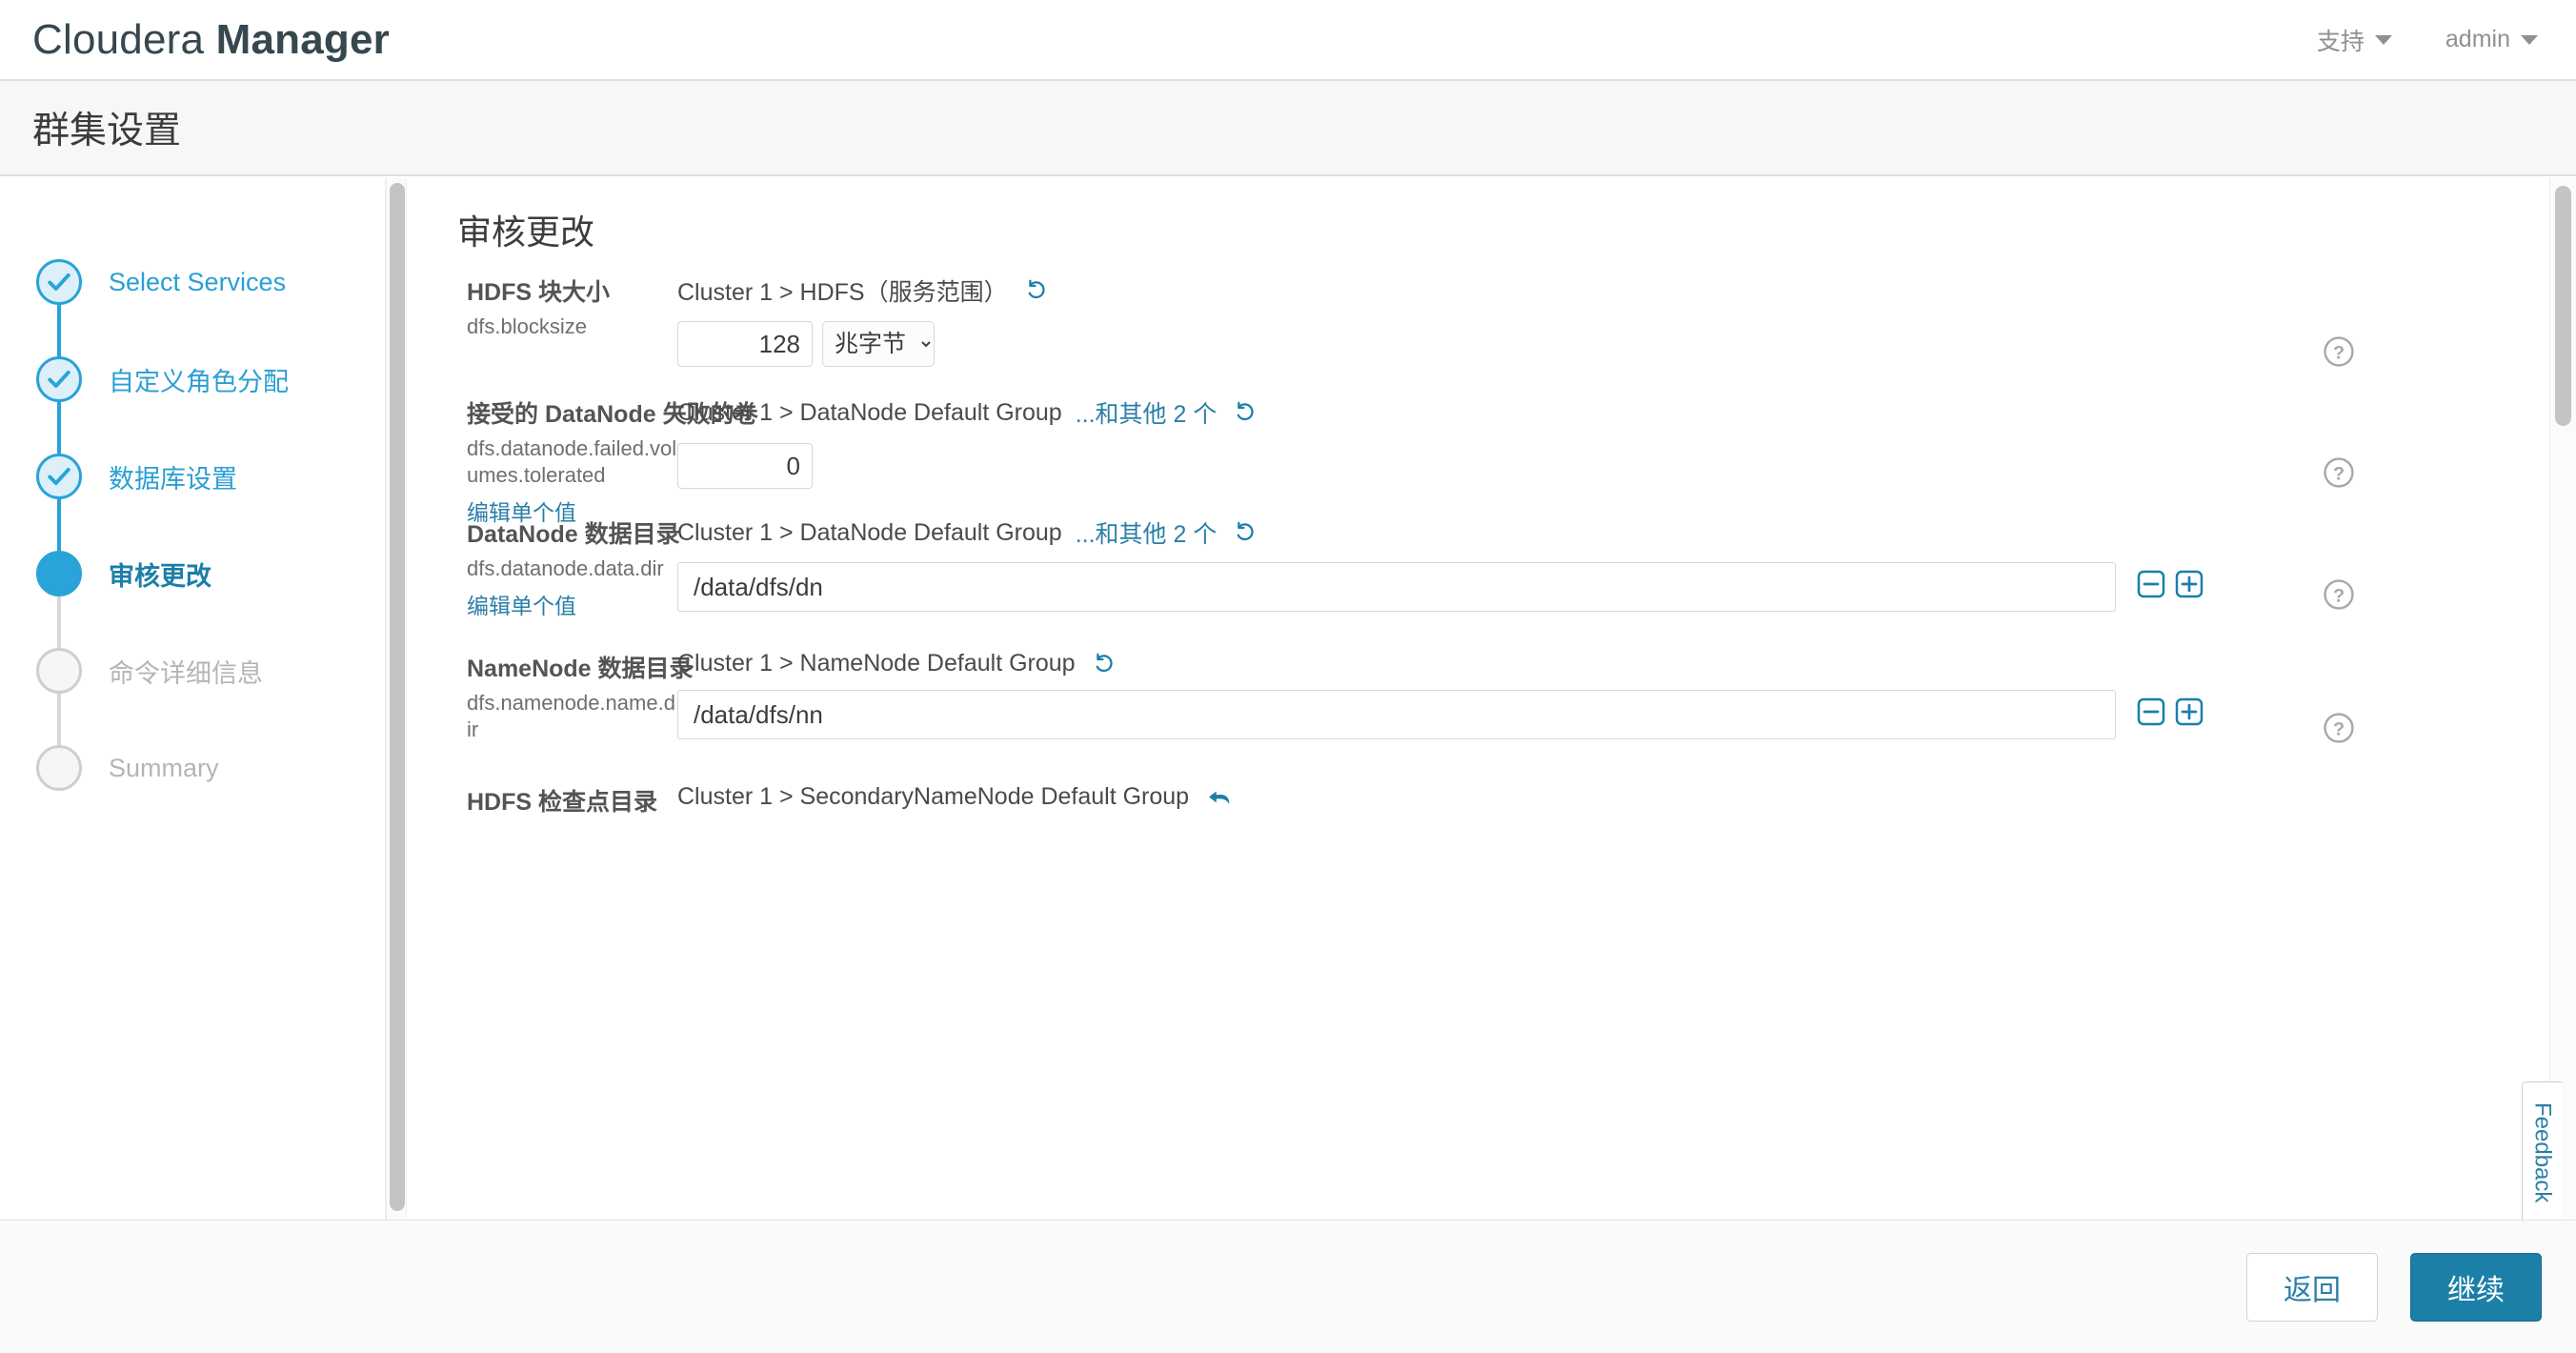  Describe the element at coordinates (613, 414) in the screenshot. I see `config-display-name: 接受的 DataNode 失败的卷` at that location.